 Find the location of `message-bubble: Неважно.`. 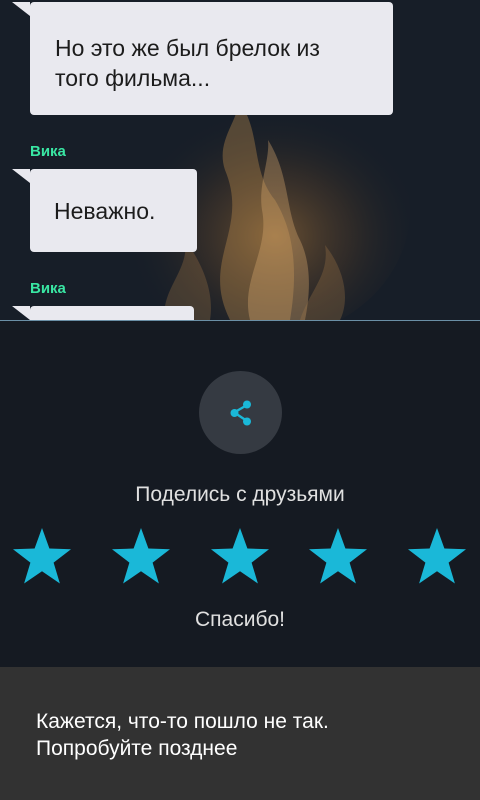

message-bubble: Неважно. is located at coordinates (104, 210).